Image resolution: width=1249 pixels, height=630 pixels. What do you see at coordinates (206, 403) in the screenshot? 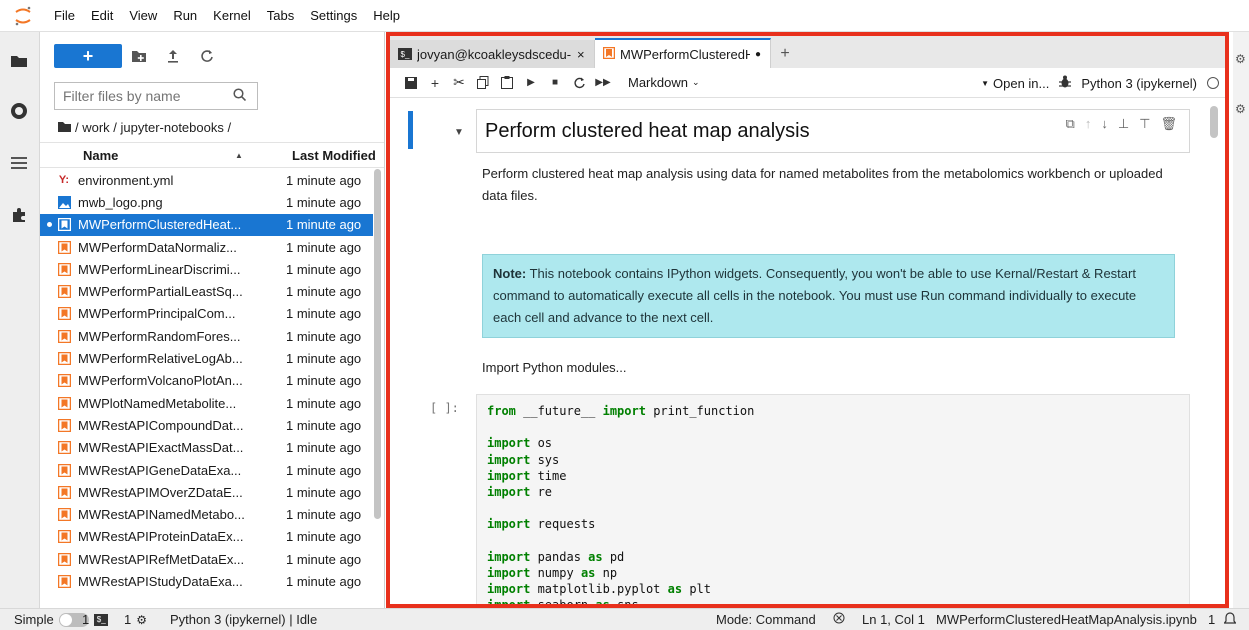
I see `file-row: MWPlotNamedMetabolite... 1 minute ago` at bounding box center [206, 403].